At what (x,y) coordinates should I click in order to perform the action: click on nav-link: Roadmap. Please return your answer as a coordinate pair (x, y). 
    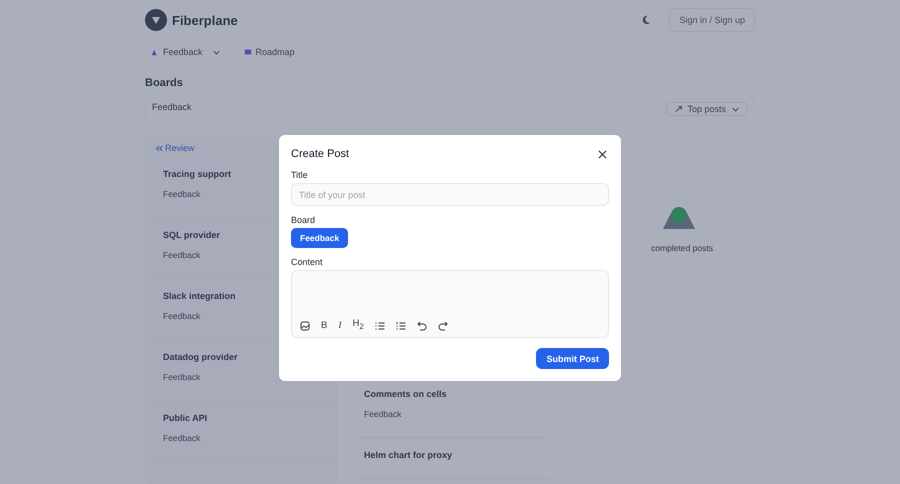
    Looking at the image, I should click on (269, 52).